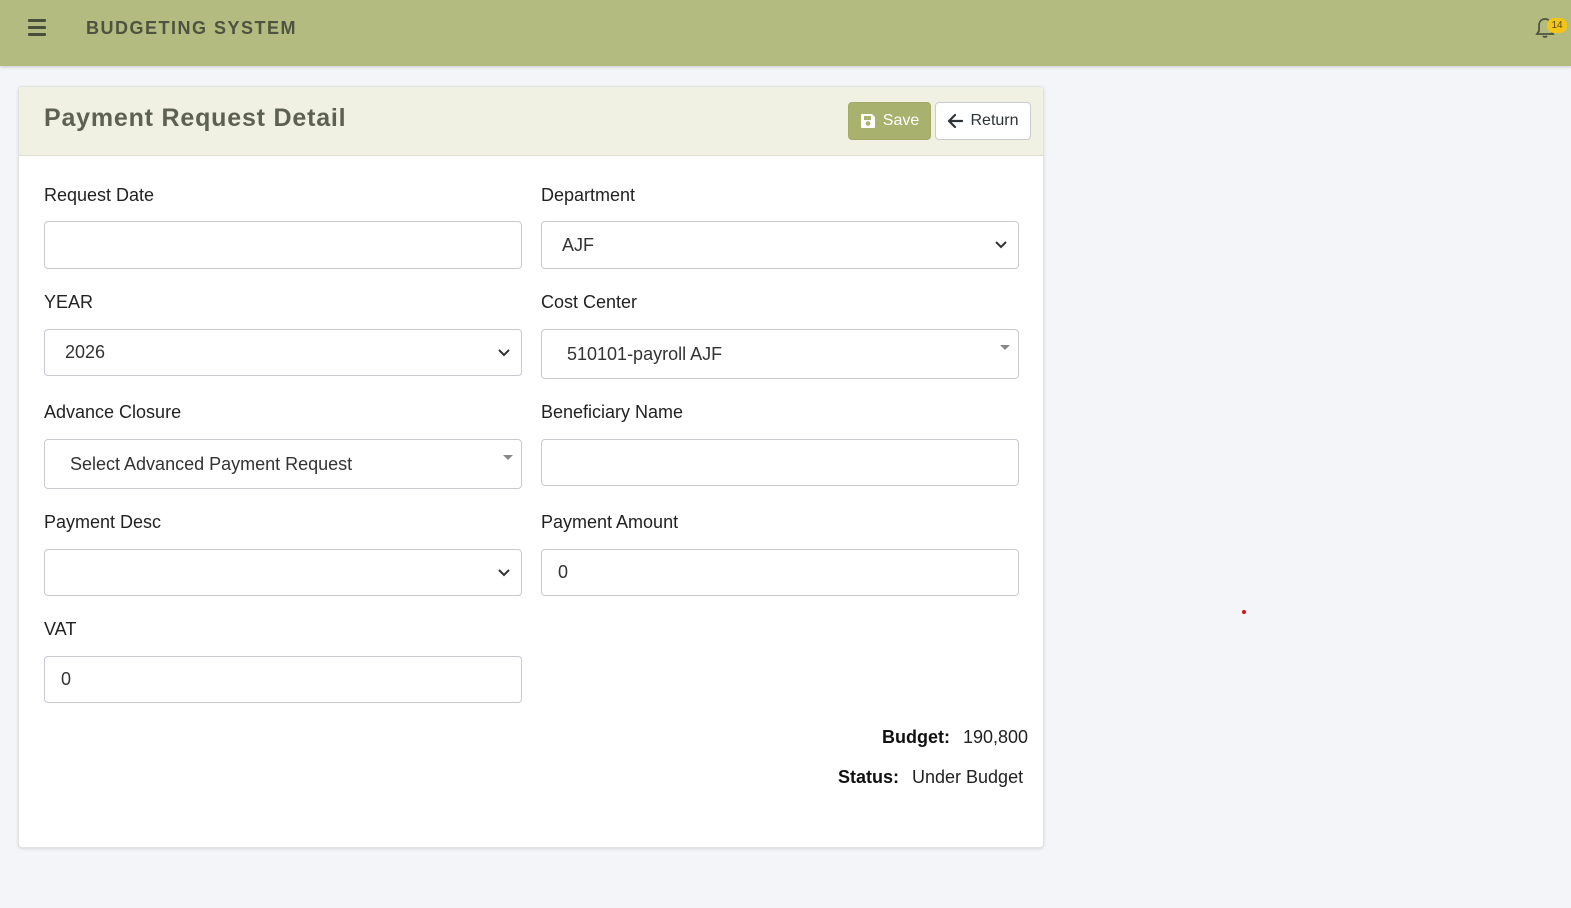  What do you see at coordinates (1244, 612) in the screenshot?
I see `cursor-dot` at bounding box center [1244, 612].